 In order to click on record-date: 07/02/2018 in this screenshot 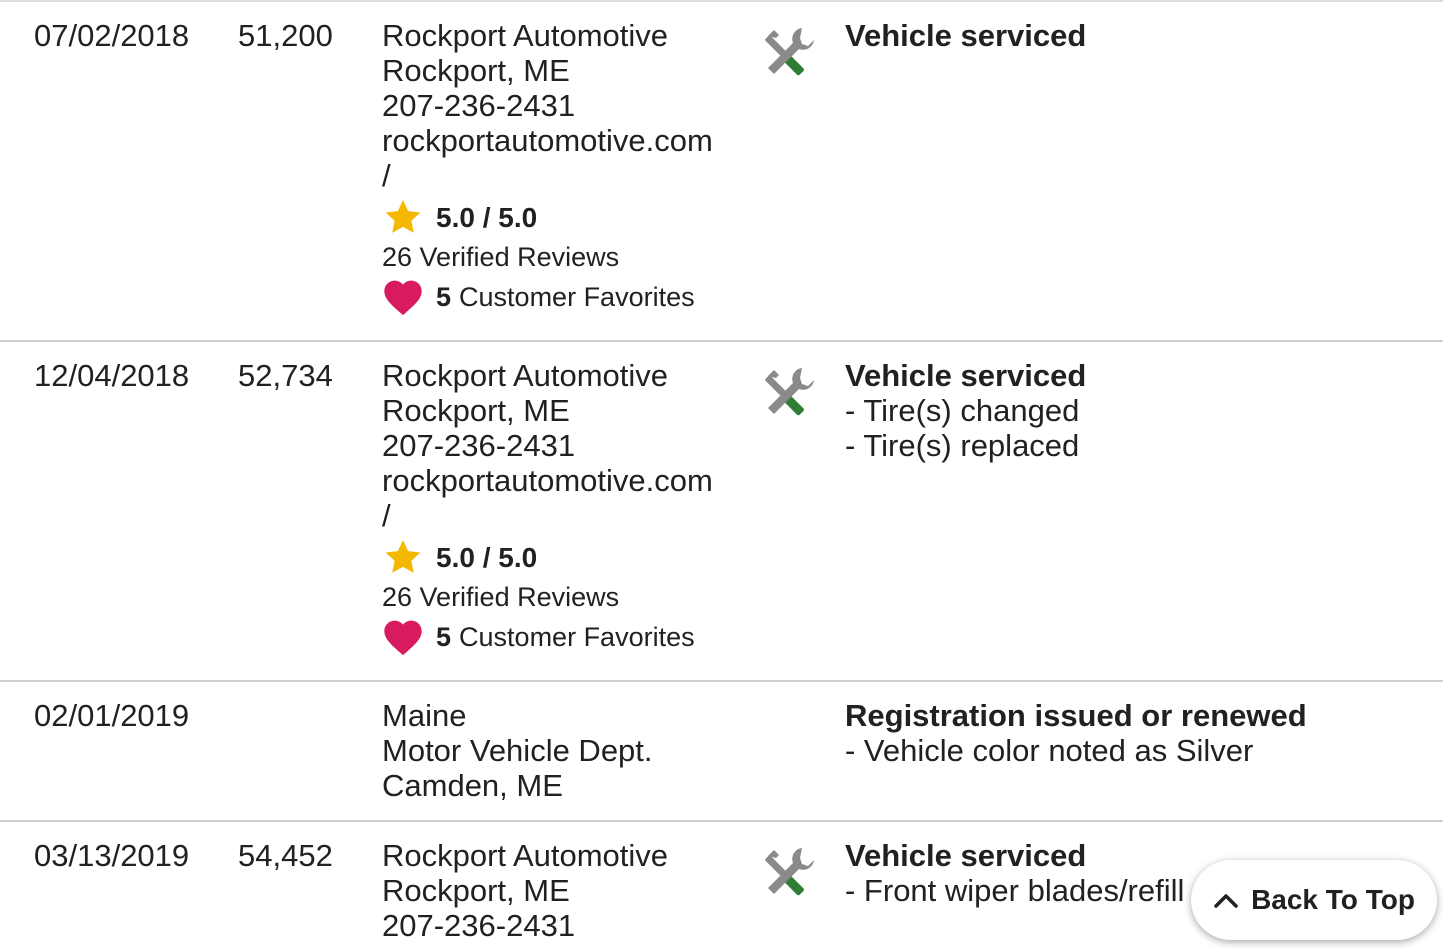, I will do `click(112, 35)`.